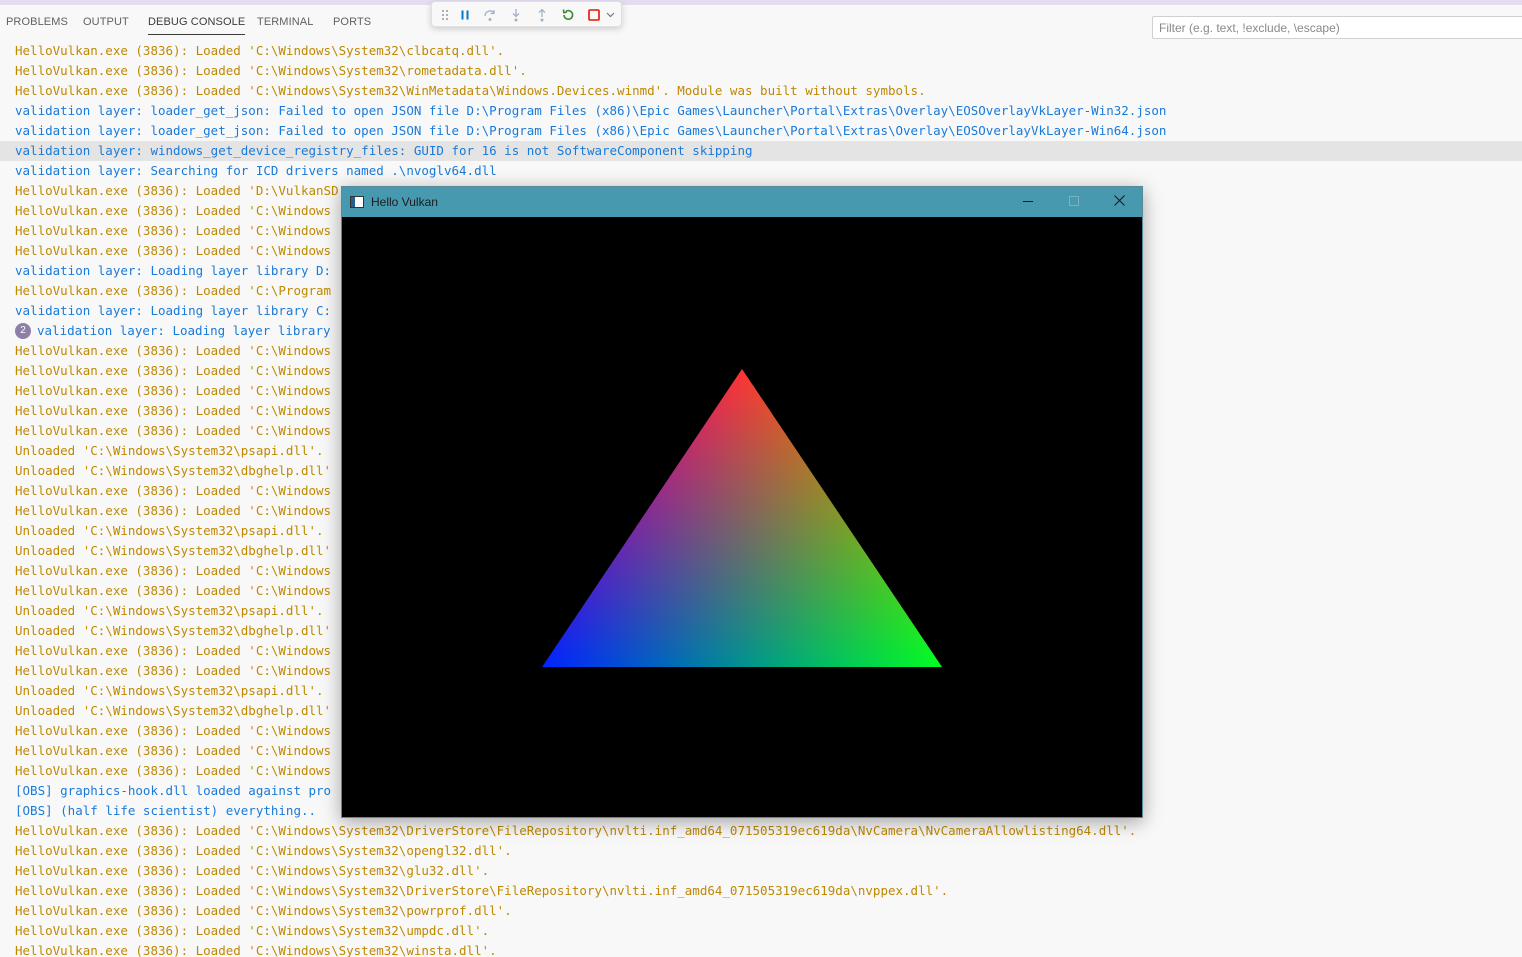 This screenshot has width=1522, height=957. I want to click on window-title-bar: Hello Vulkan, so click(742, 202).